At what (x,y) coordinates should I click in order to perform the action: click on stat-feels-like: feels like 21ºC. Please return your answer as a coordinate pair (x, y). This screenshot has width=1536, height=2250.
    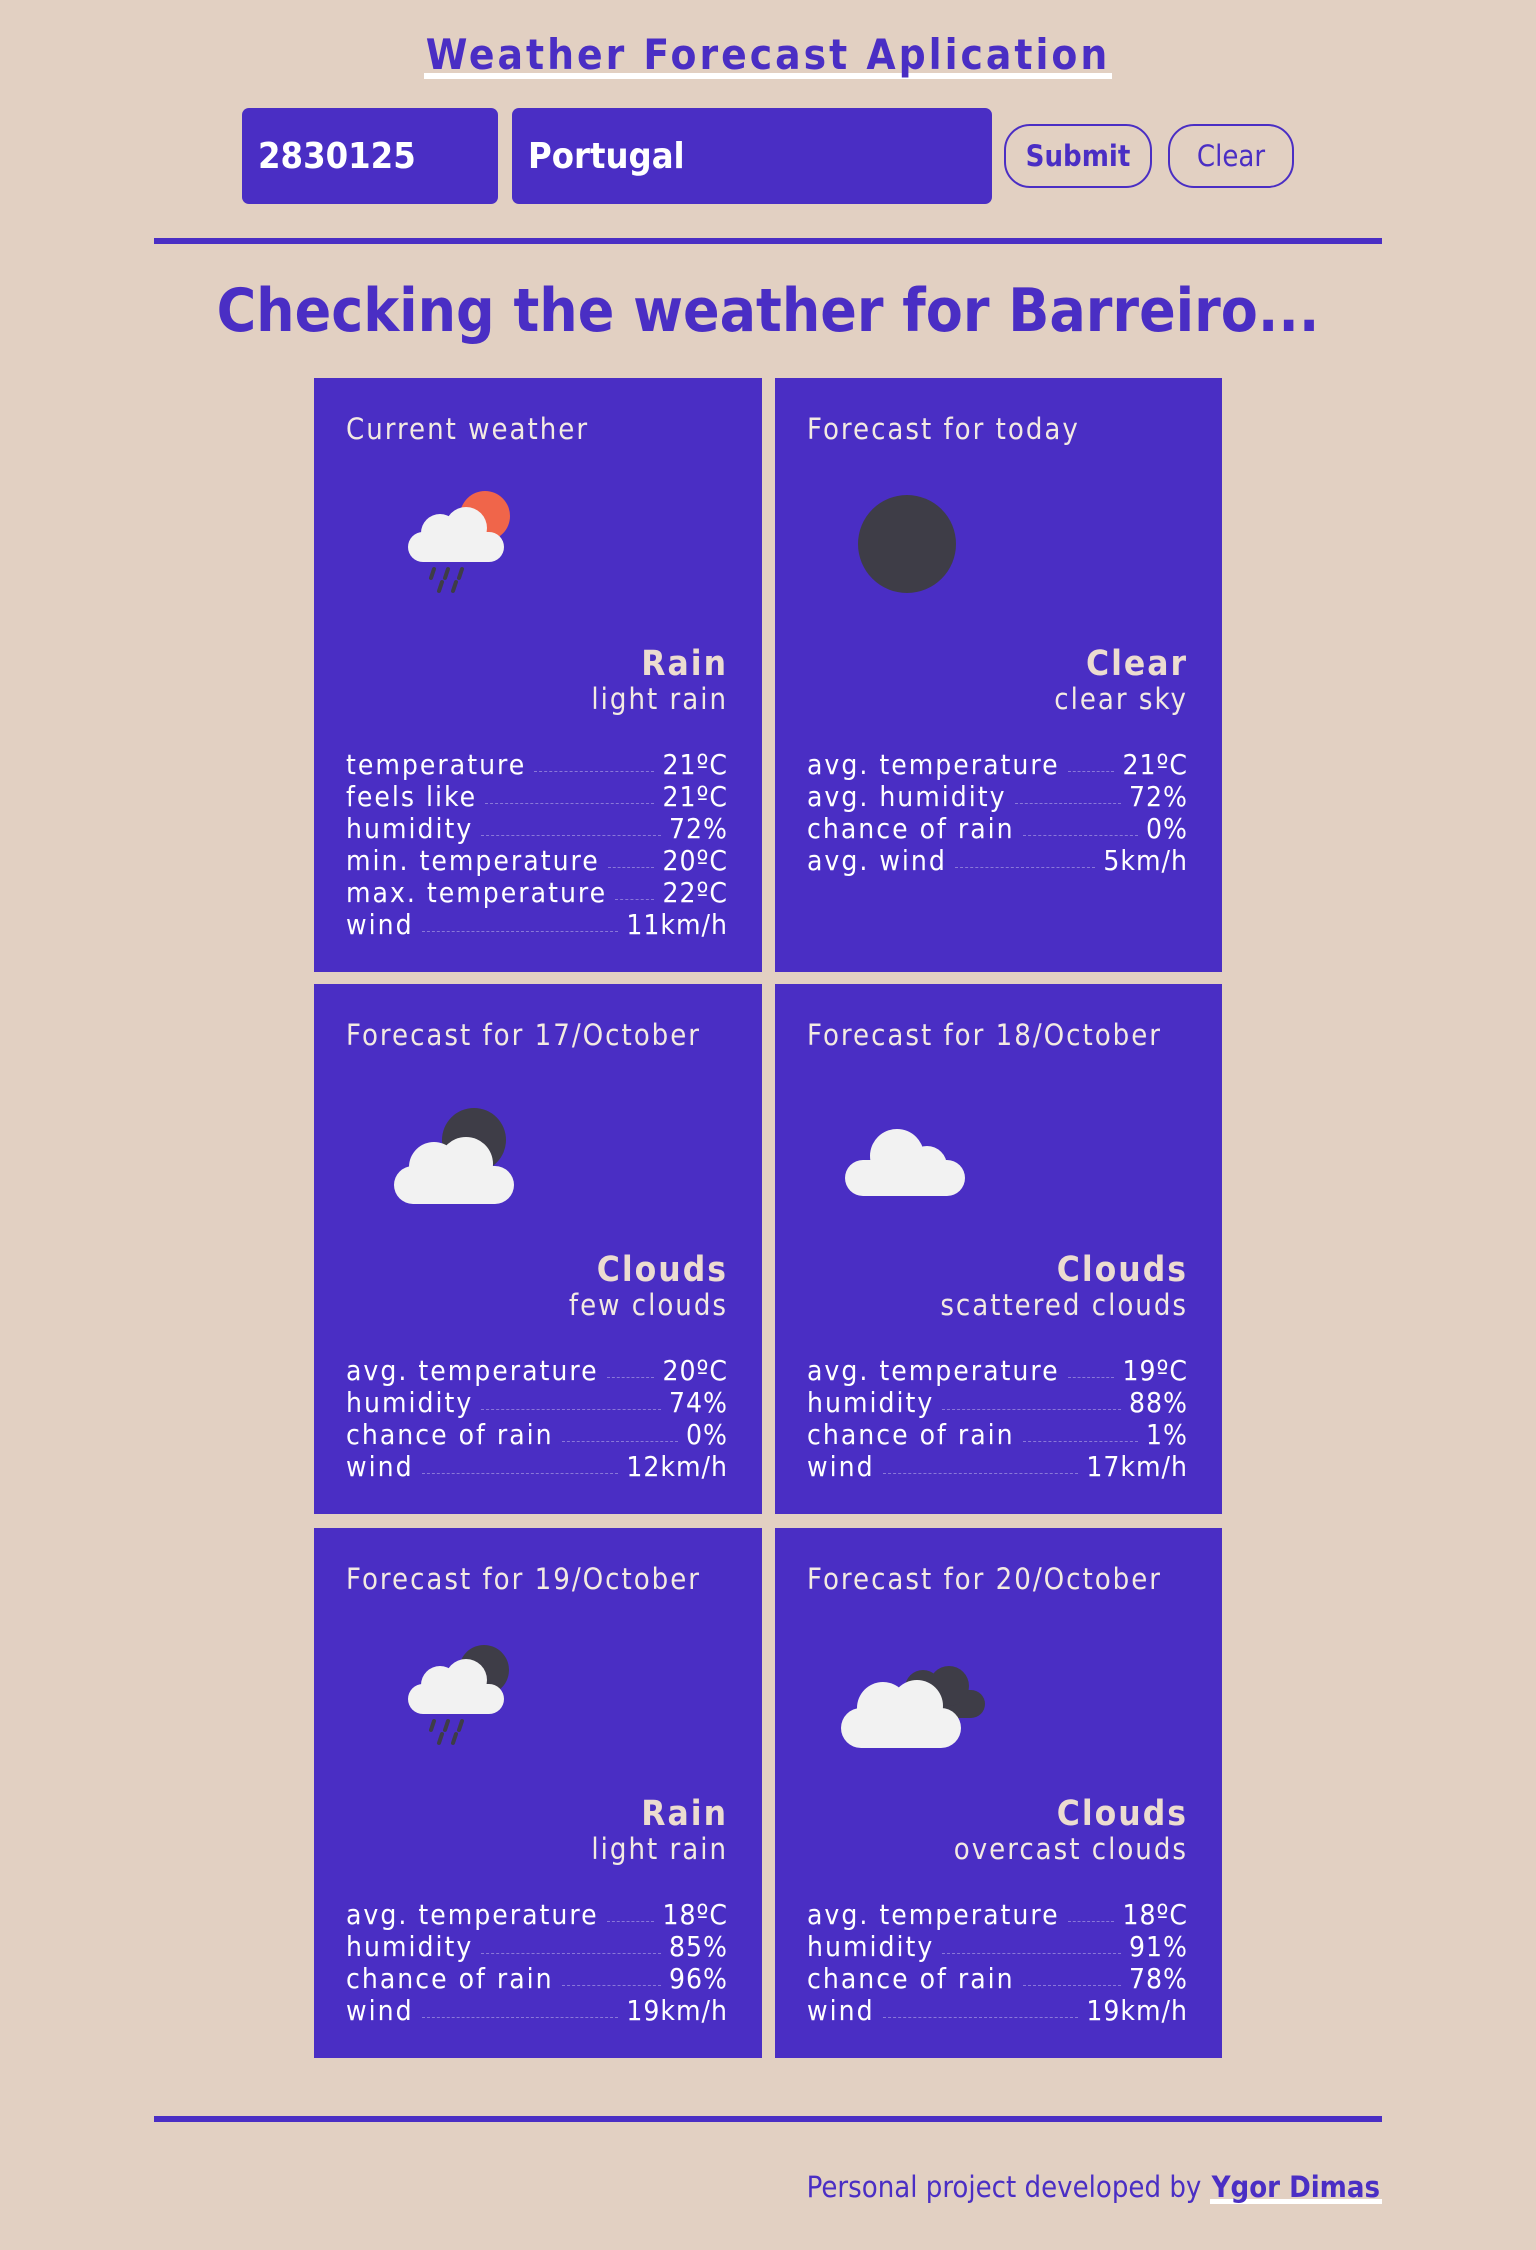
    Looking at the image, I should click on (537, 796).